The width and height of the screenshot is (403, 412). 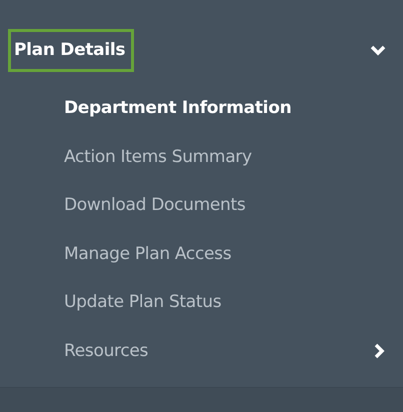 I want to click on menu-item: Manage Plan Access, so click(x=148, y=254).